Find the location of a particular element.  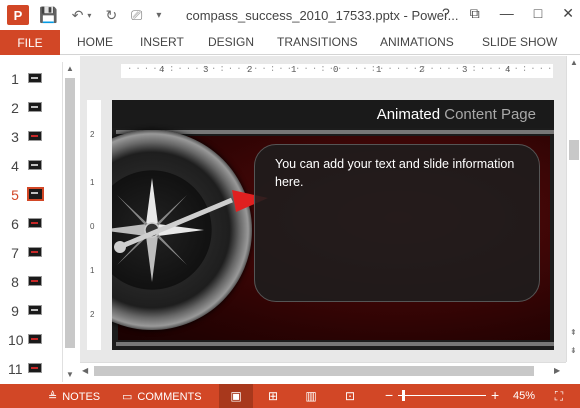

slide-divider-top is located at coordinates (335, 132).